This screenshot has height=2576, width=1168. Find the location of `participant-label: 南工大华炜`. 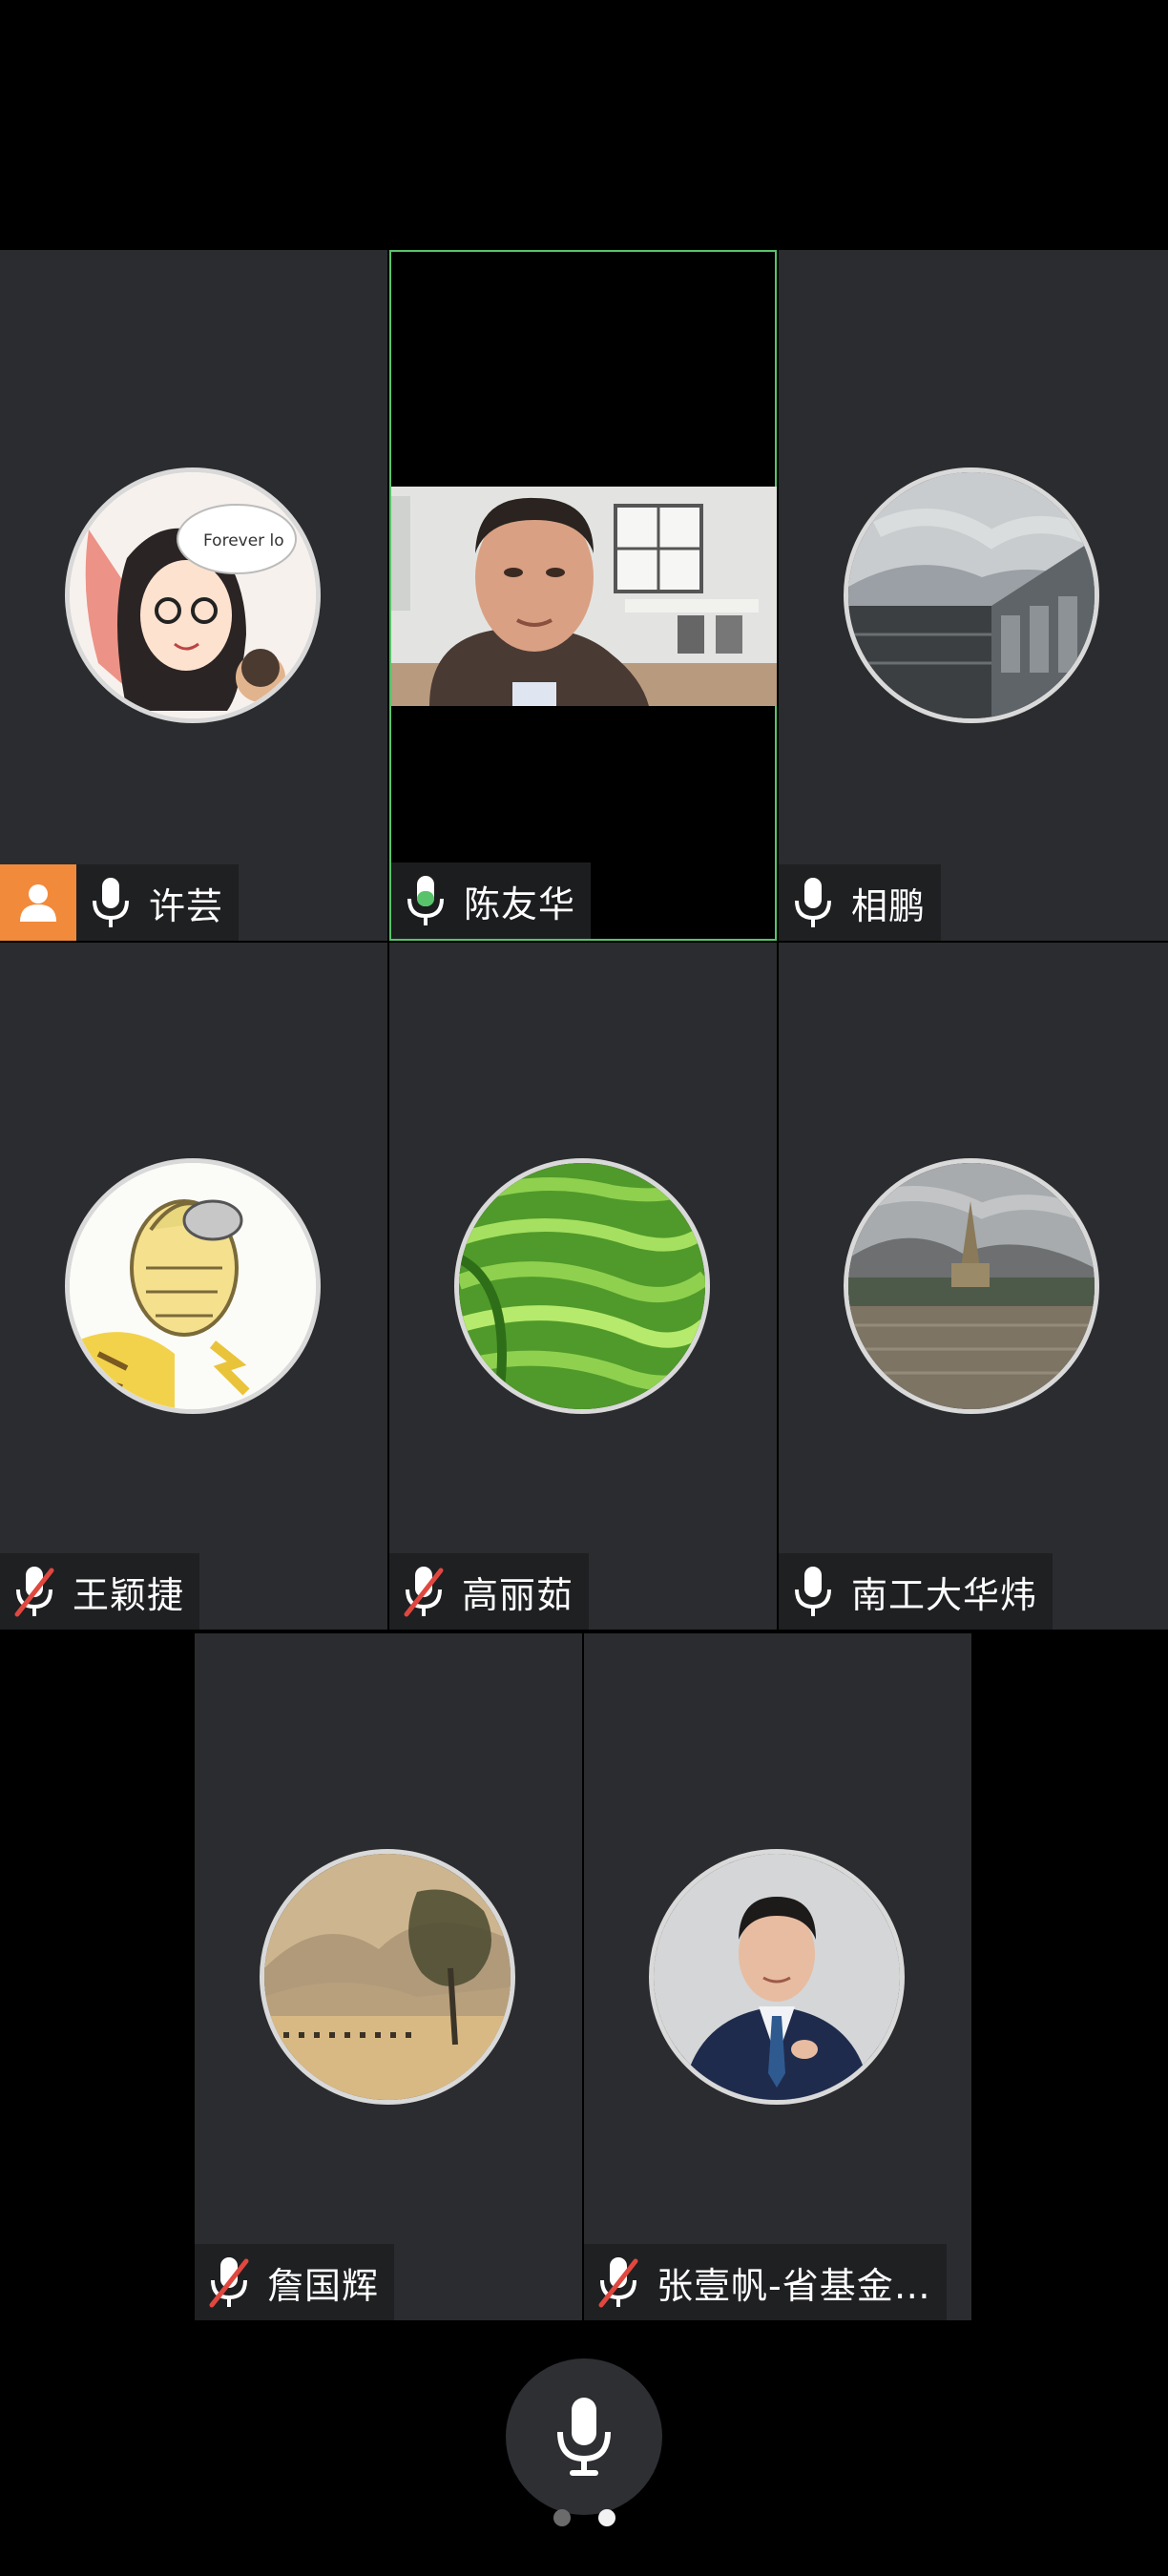

participant-label: 南工大华炜 is located at coordinates (916, 1591).